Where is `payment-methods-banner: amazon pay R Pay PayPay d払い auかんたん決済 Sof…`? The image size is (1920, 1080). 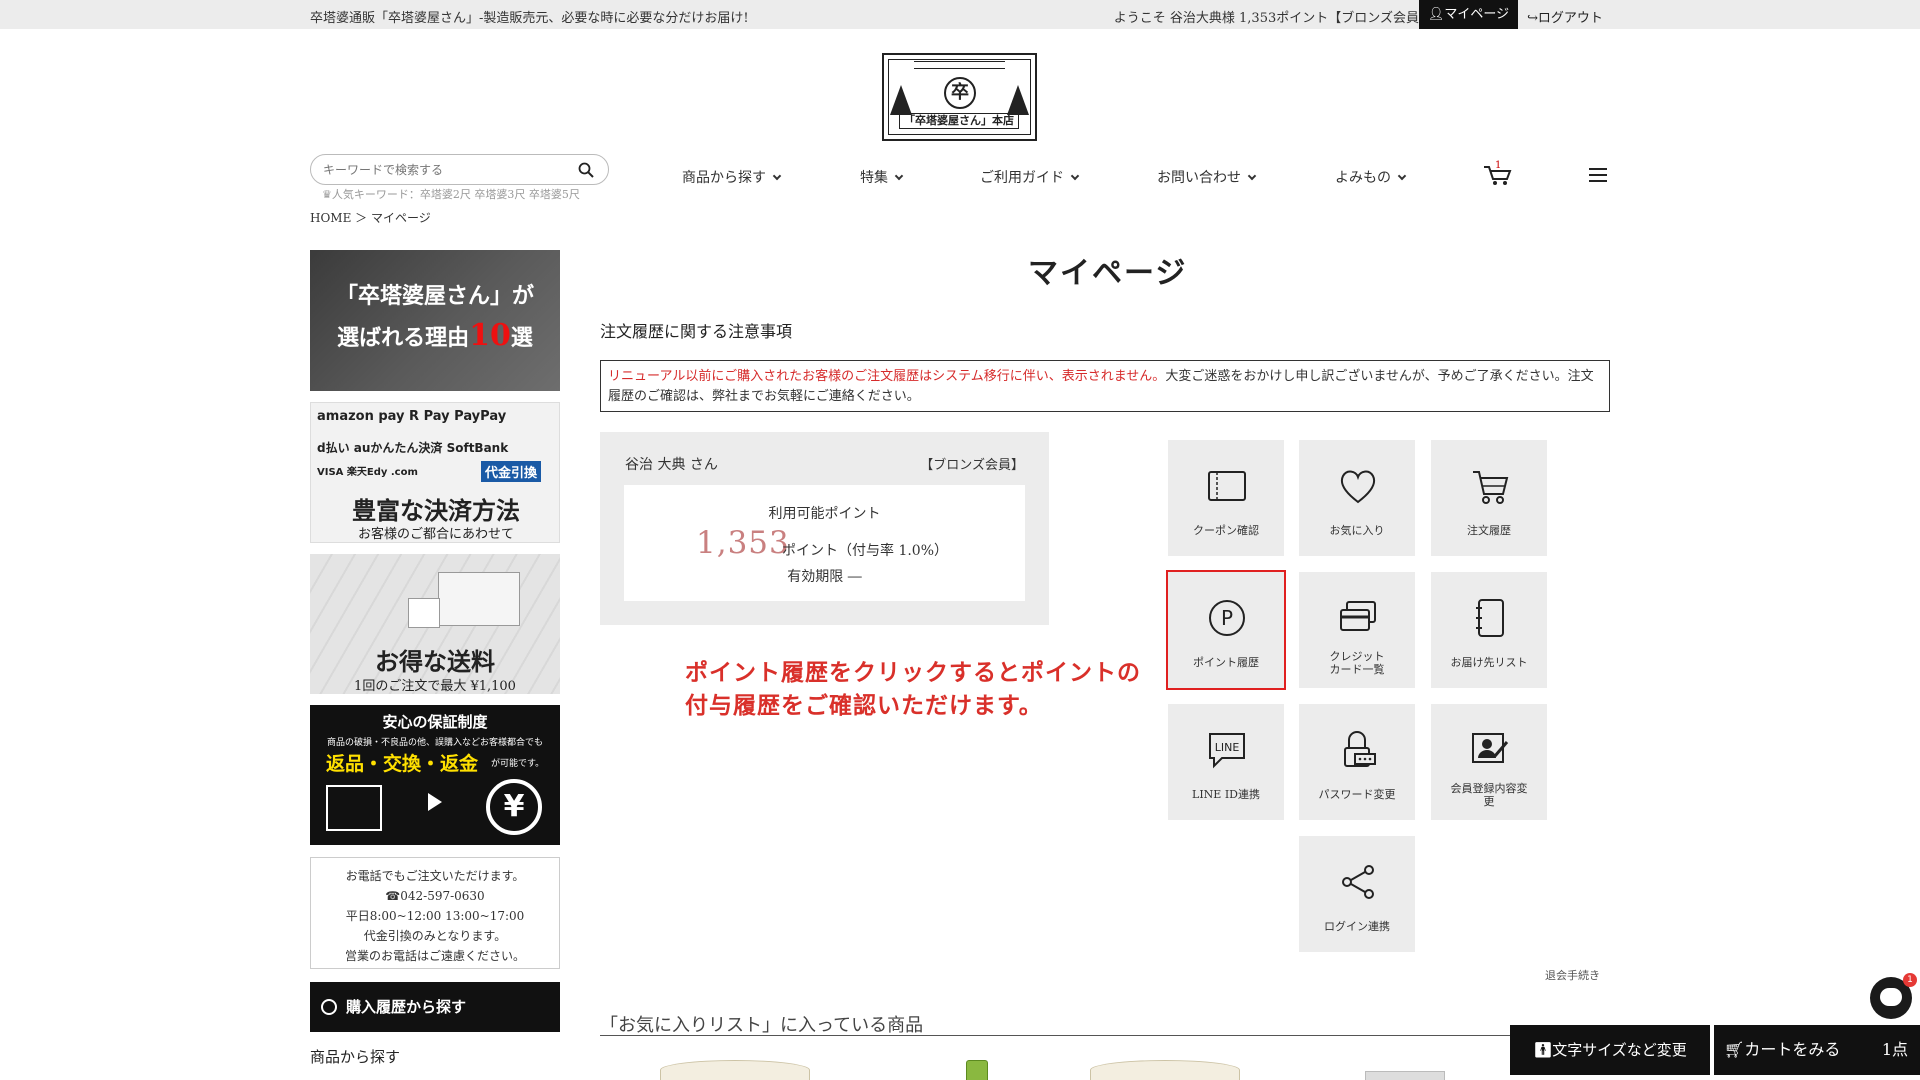
payment-methods-banner: amazon pay R Pay PayPay d払い auかんたん決済 Sof… is located at coordinates (435, 472).